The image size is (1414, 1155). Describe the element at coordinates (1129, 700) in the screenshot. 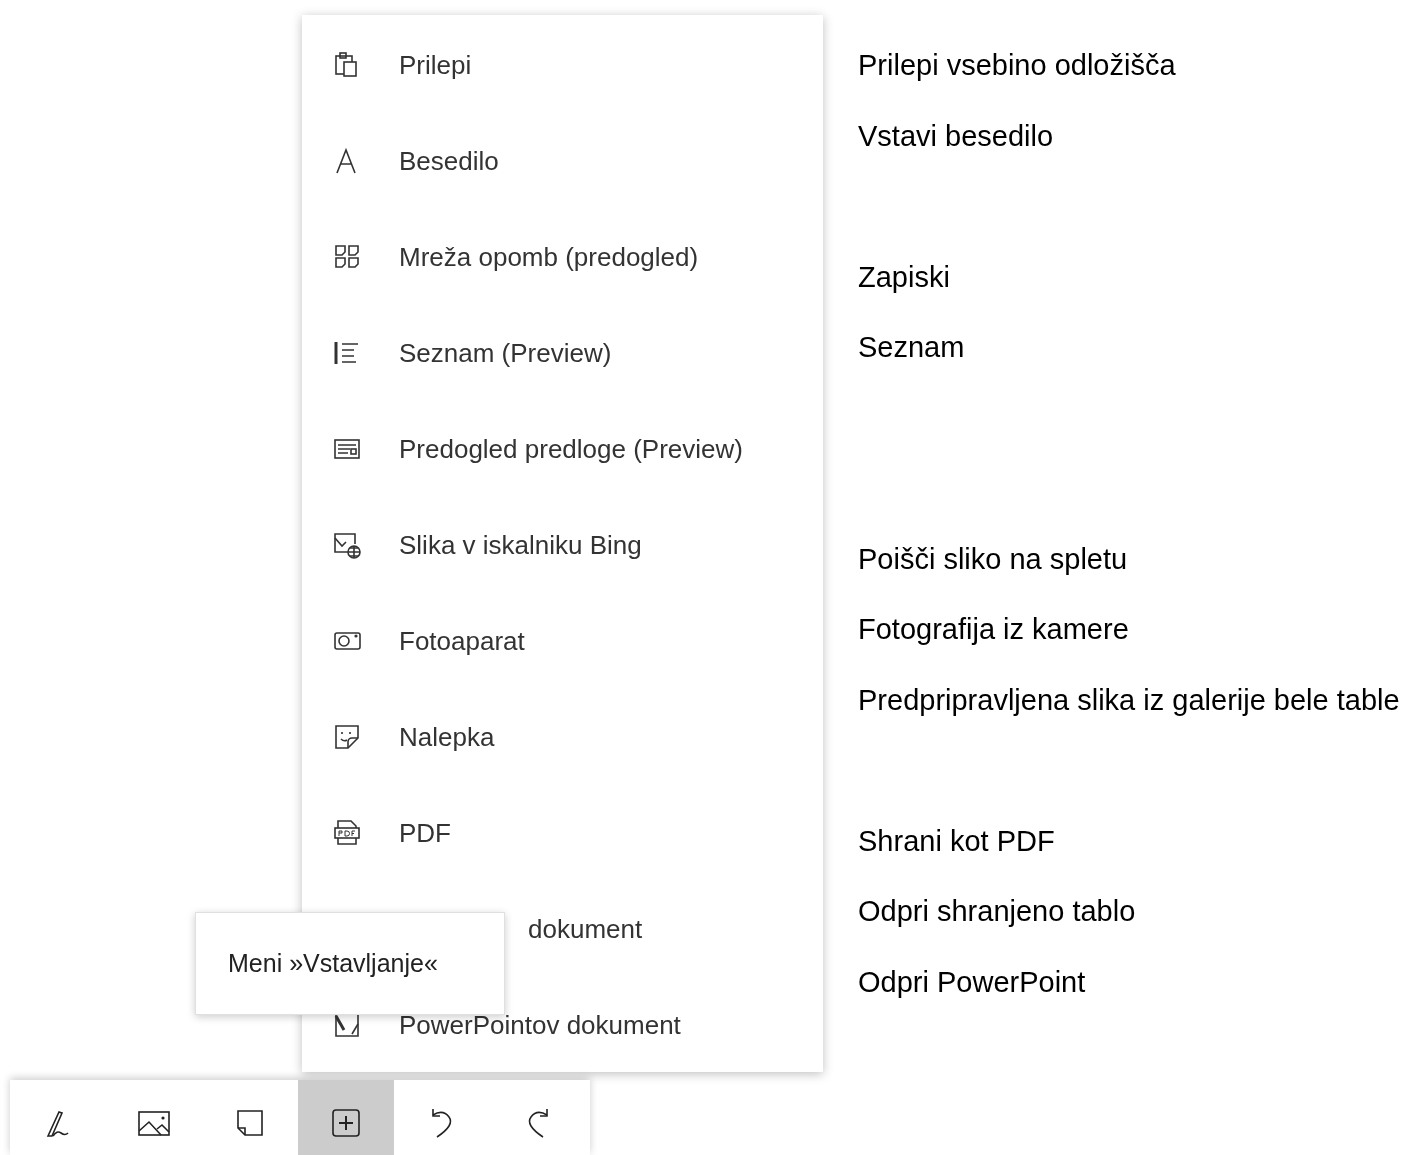

I see `annotation-text: Predpripravljena slika iz galerije bele table` at that location.